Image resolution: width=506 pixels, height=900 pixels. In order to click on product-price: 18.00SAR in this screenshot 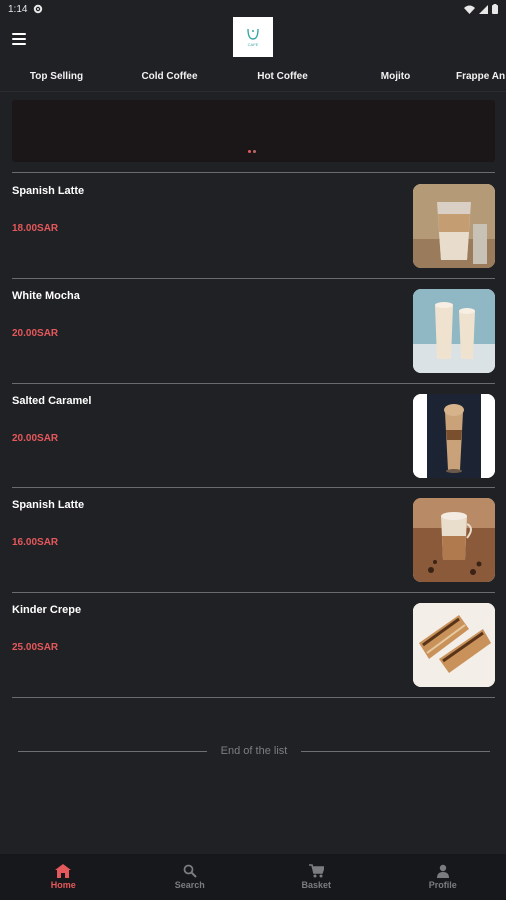, I will do `click(35, 228)`.